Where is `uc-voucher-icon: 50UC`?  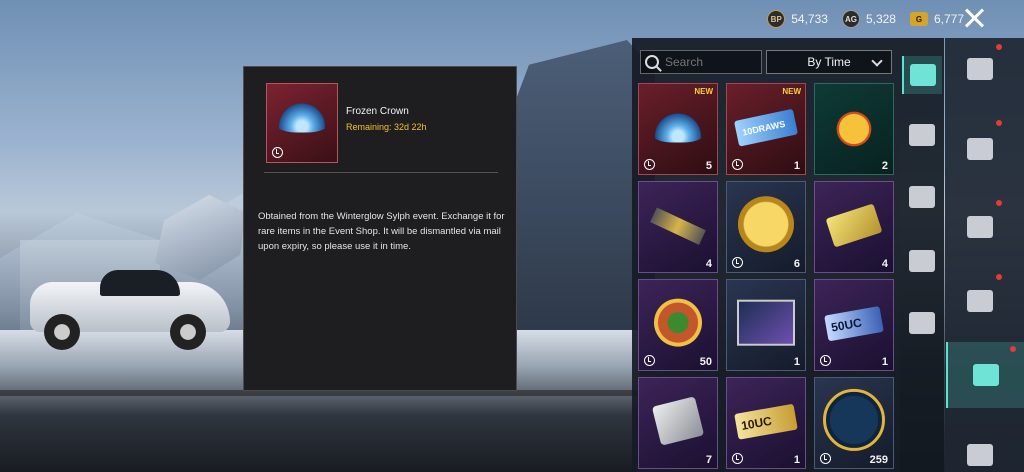
uc-voucher-icon: 50UC is located at coordinates (854, 324).